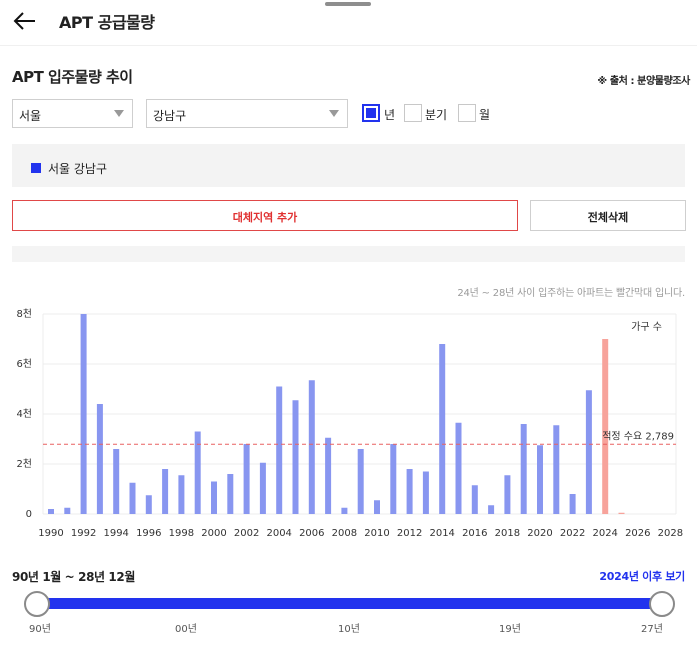 Image resolution: width=697 pixels, height=650 pixels. What do you see at coordinates (30, 116) in the screenshot?
I see `city-select-value: 서울` at bounding box center [30, 116].